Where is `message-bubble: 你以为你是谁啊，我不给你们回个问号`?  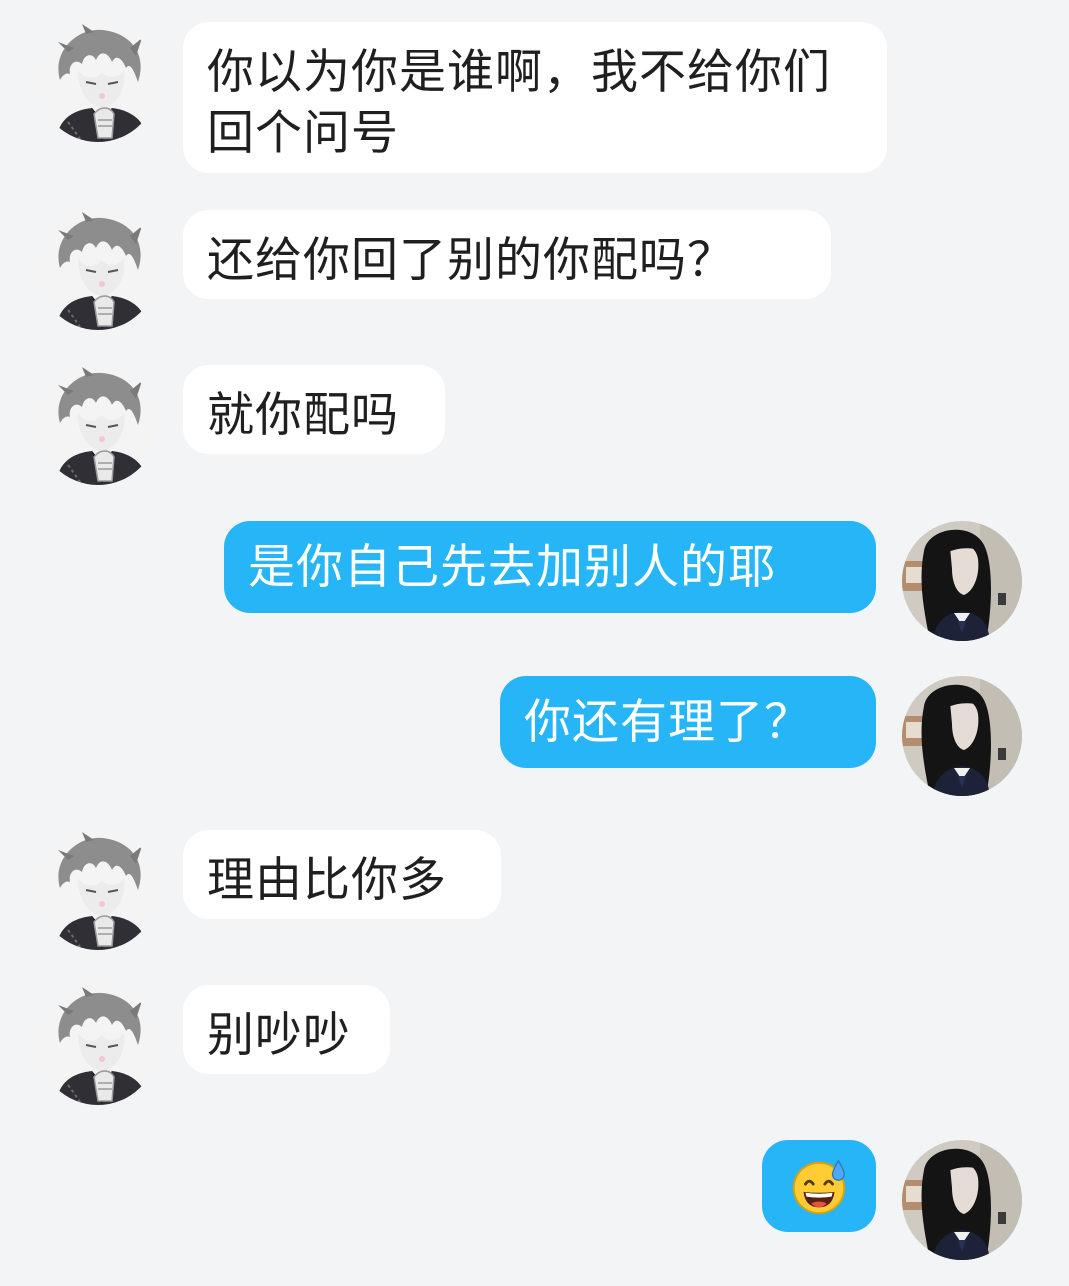 message-bubble: 你以为你是谁啊，我不给你们回个问号 is located at coordinates (535, 97).